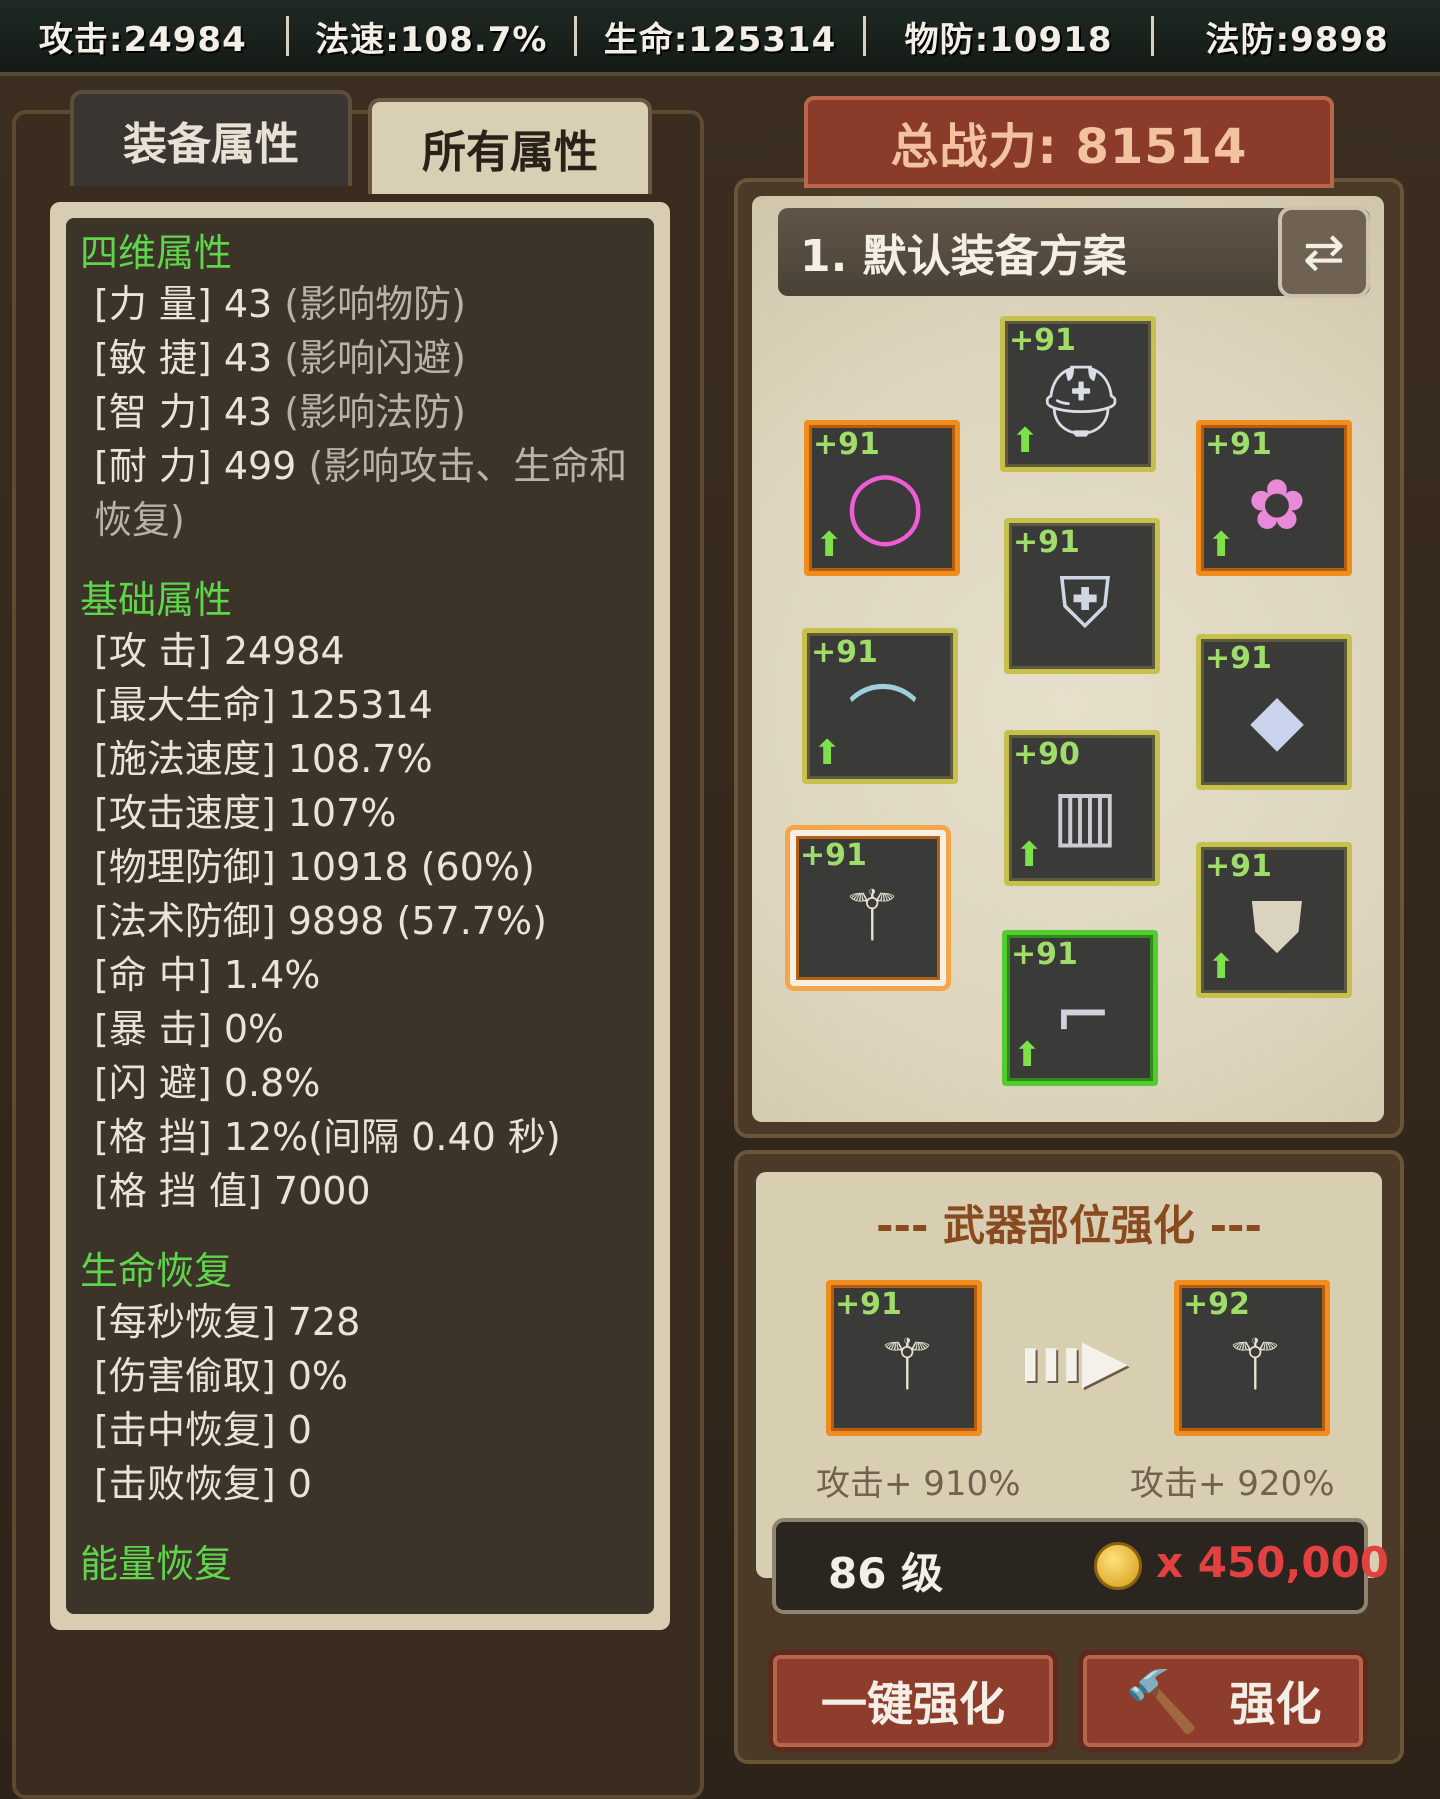 This screenshot has width=1440, height=1799. What do you see at coordinates (299, 1484) in the screenshot?
I see `stat-value: 0` at bounding box center [299, 1484].